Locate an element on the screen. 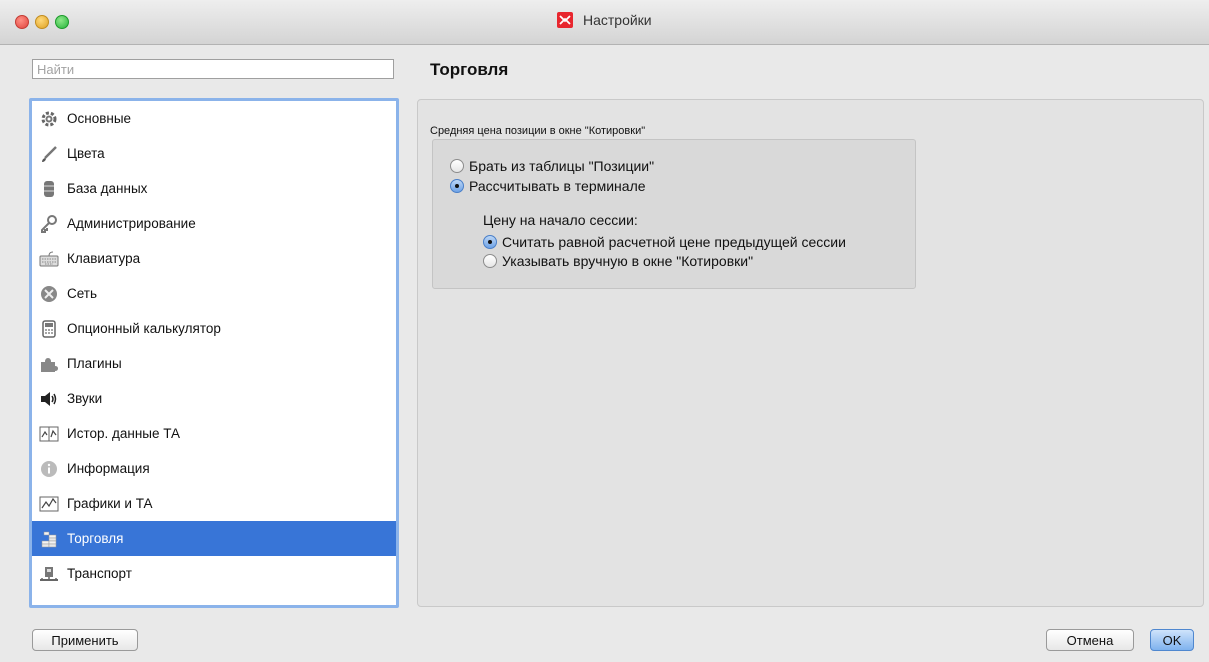 This screenshot has width=1209, height=662. network-icon is located at coordinates (49, 294).